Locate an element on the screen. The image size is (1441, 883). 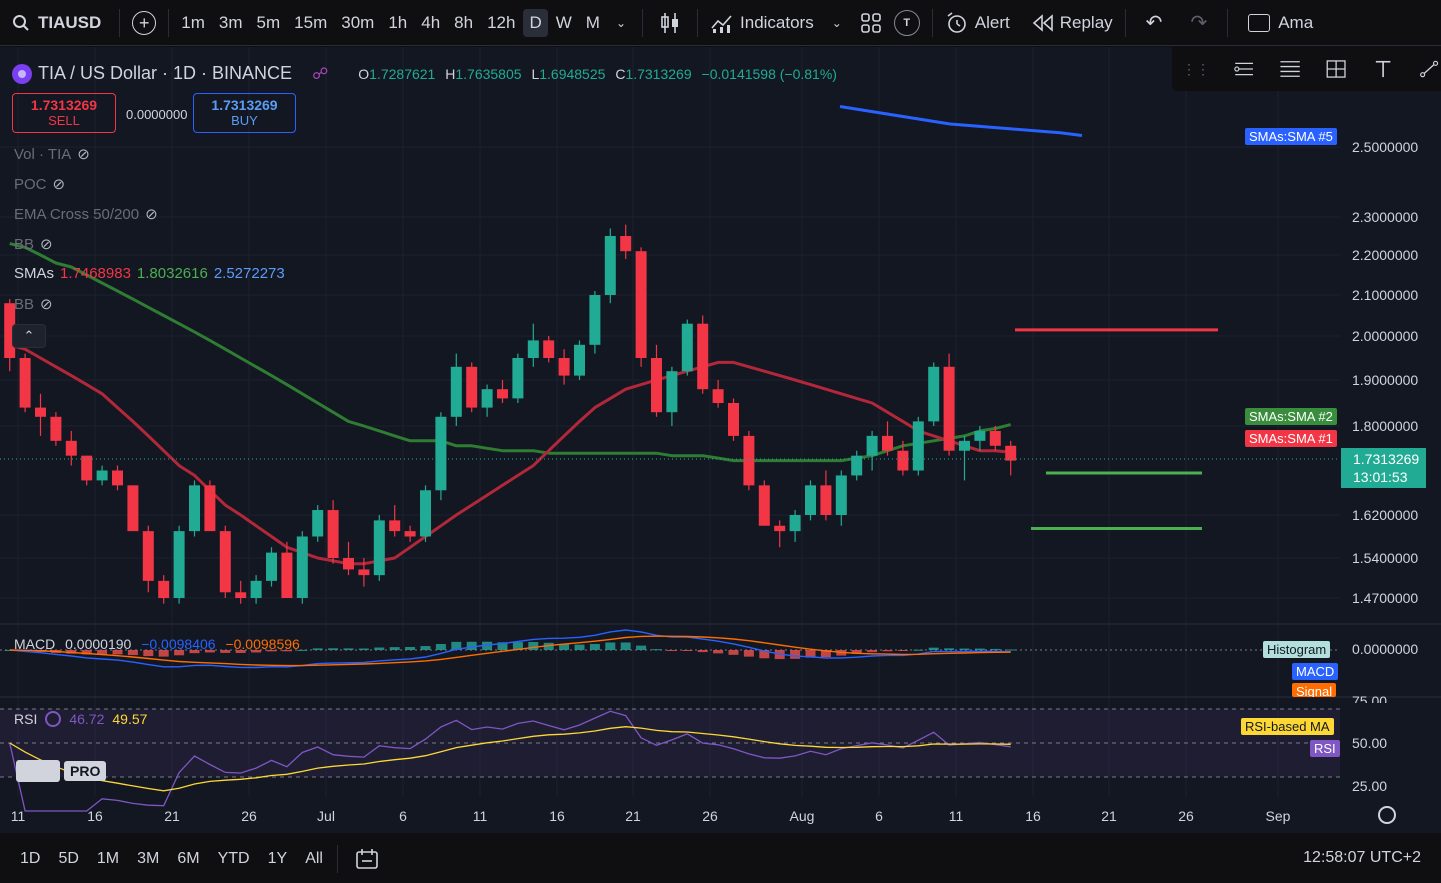
trend-list-icon is located at coordinates (1244, 69).